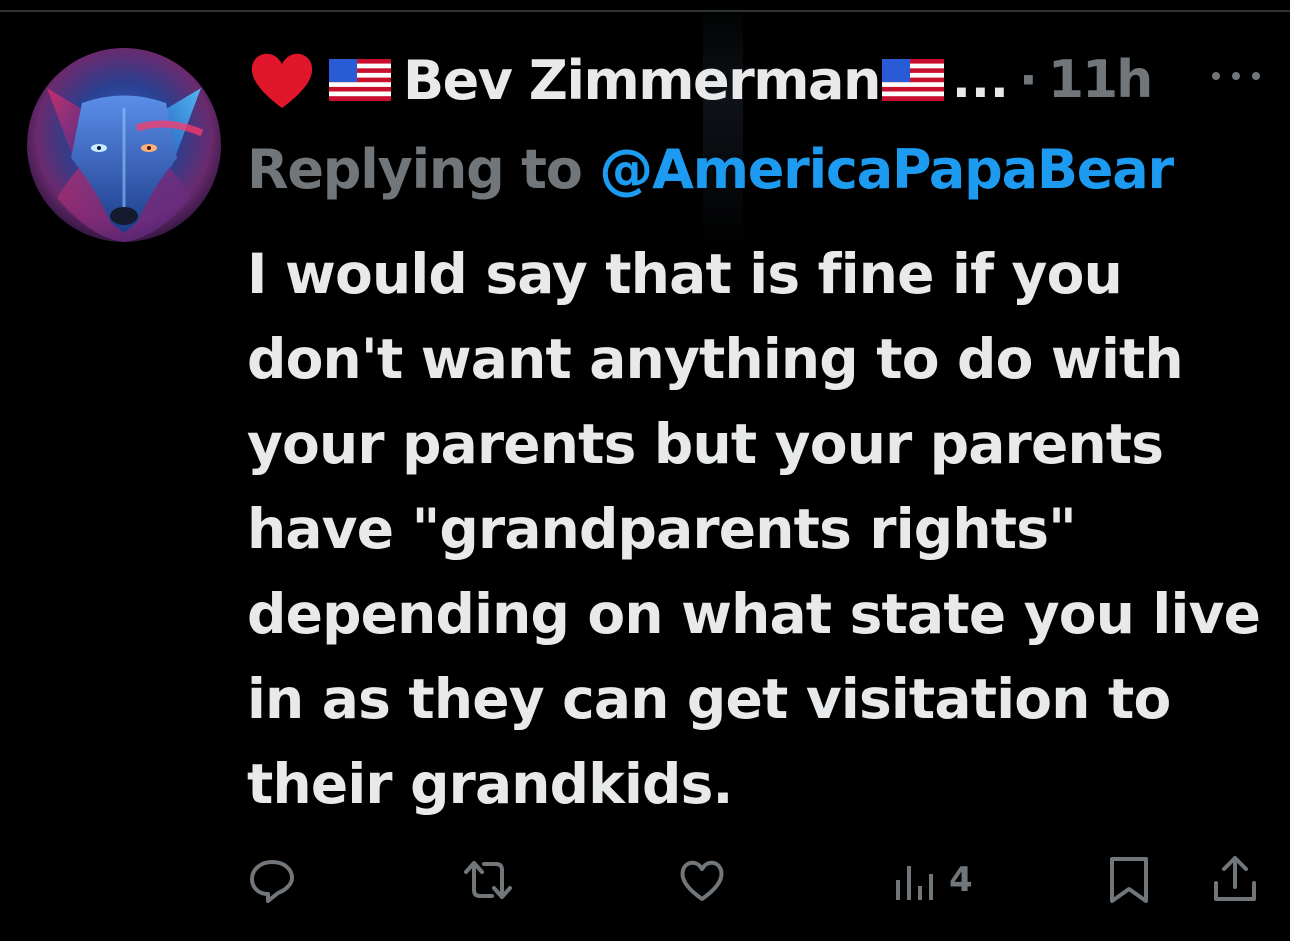  I want to click on more-button, so click(1236, 76).